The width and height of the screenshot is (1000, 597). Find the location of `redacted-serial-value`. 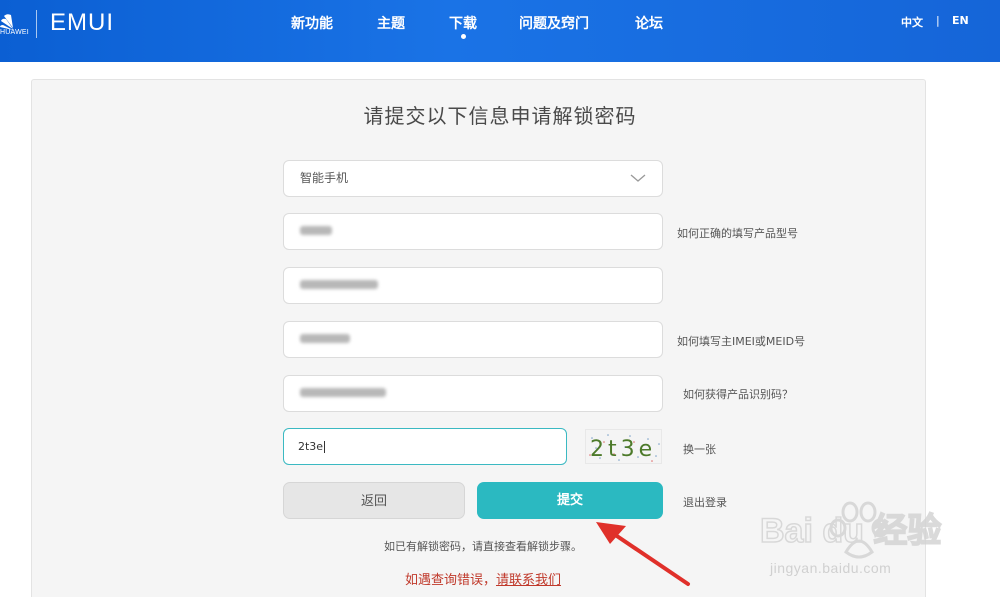

redacted-serial-value is located at coordinates (339, 284).